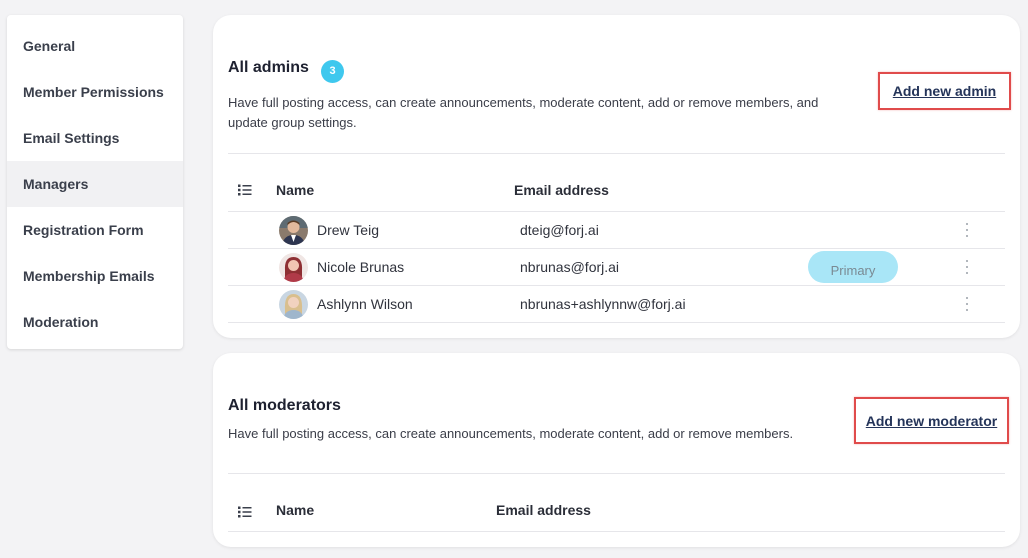 This screenshot has width=1028, height=558. I want to click on table-row: Ashlynn Wilson nbrunas+ashlynnw@forj.ai, so click(616, 304).